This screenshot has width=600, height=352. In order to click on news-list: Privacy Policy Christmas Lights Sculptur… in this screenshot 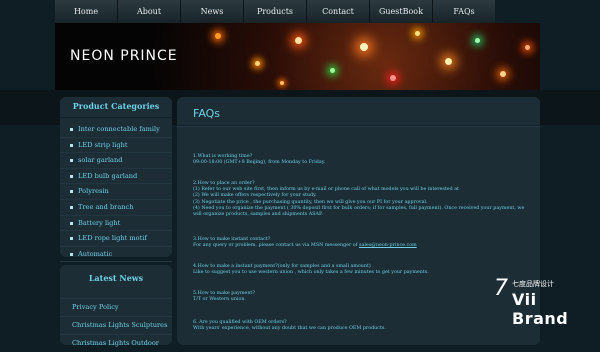, I will do `click(116, 325)`.